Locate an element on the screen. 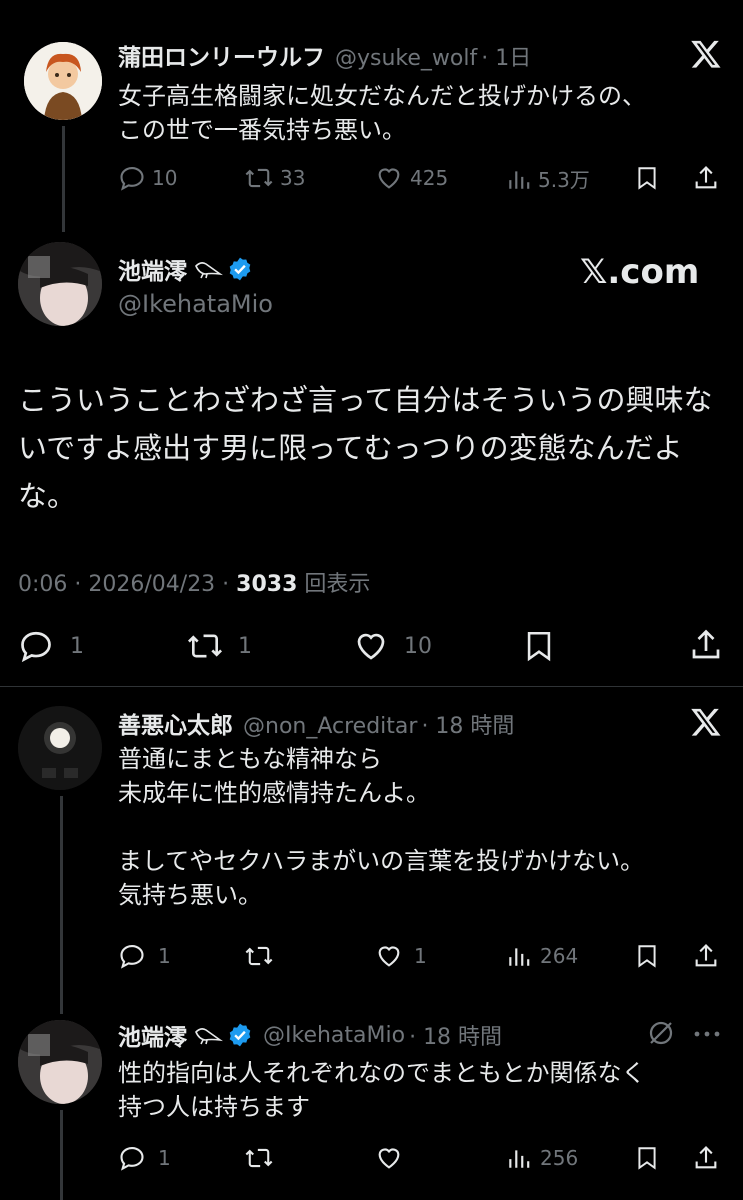 The height and width of the screenshot is (1200, 743). views-button: 264 is located at coordinates (542, 956).